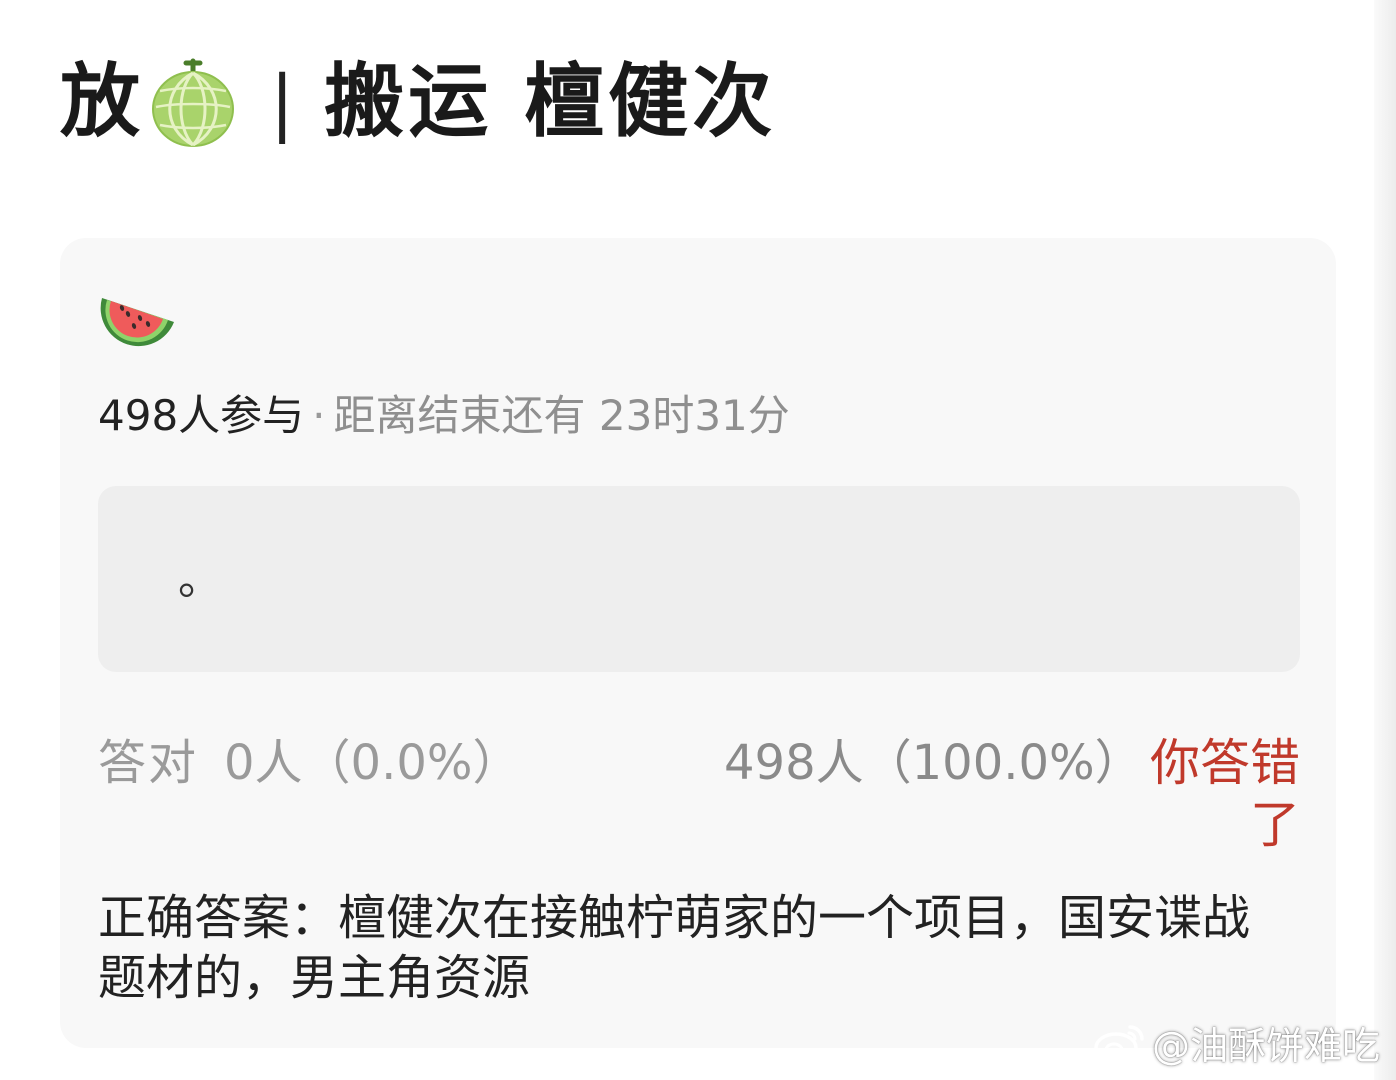 This screenshot has width=1396, height=1080. I want to click on correct-count: 0人（0.0%）, so click(372, 763).